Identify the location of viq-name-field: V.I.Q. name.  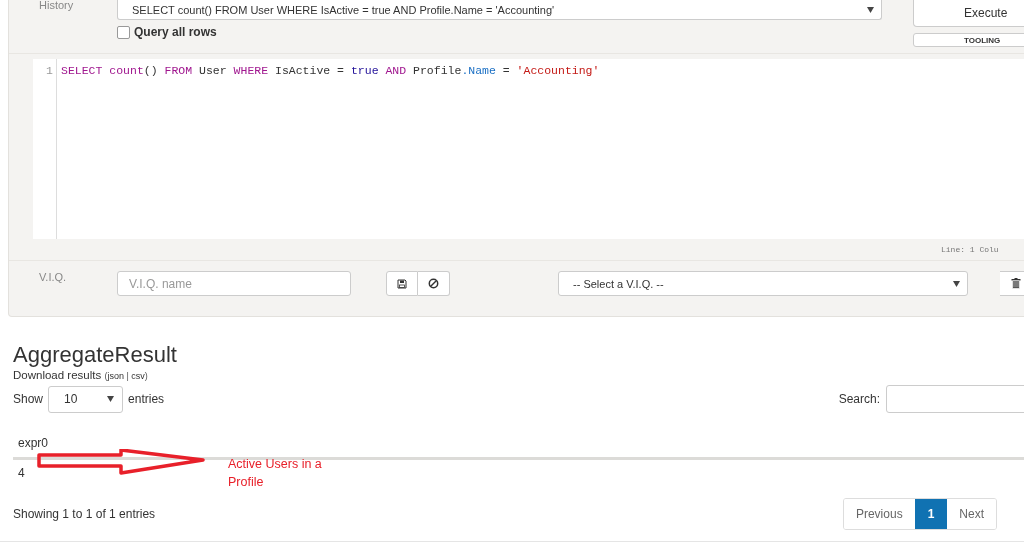
(234, 283).